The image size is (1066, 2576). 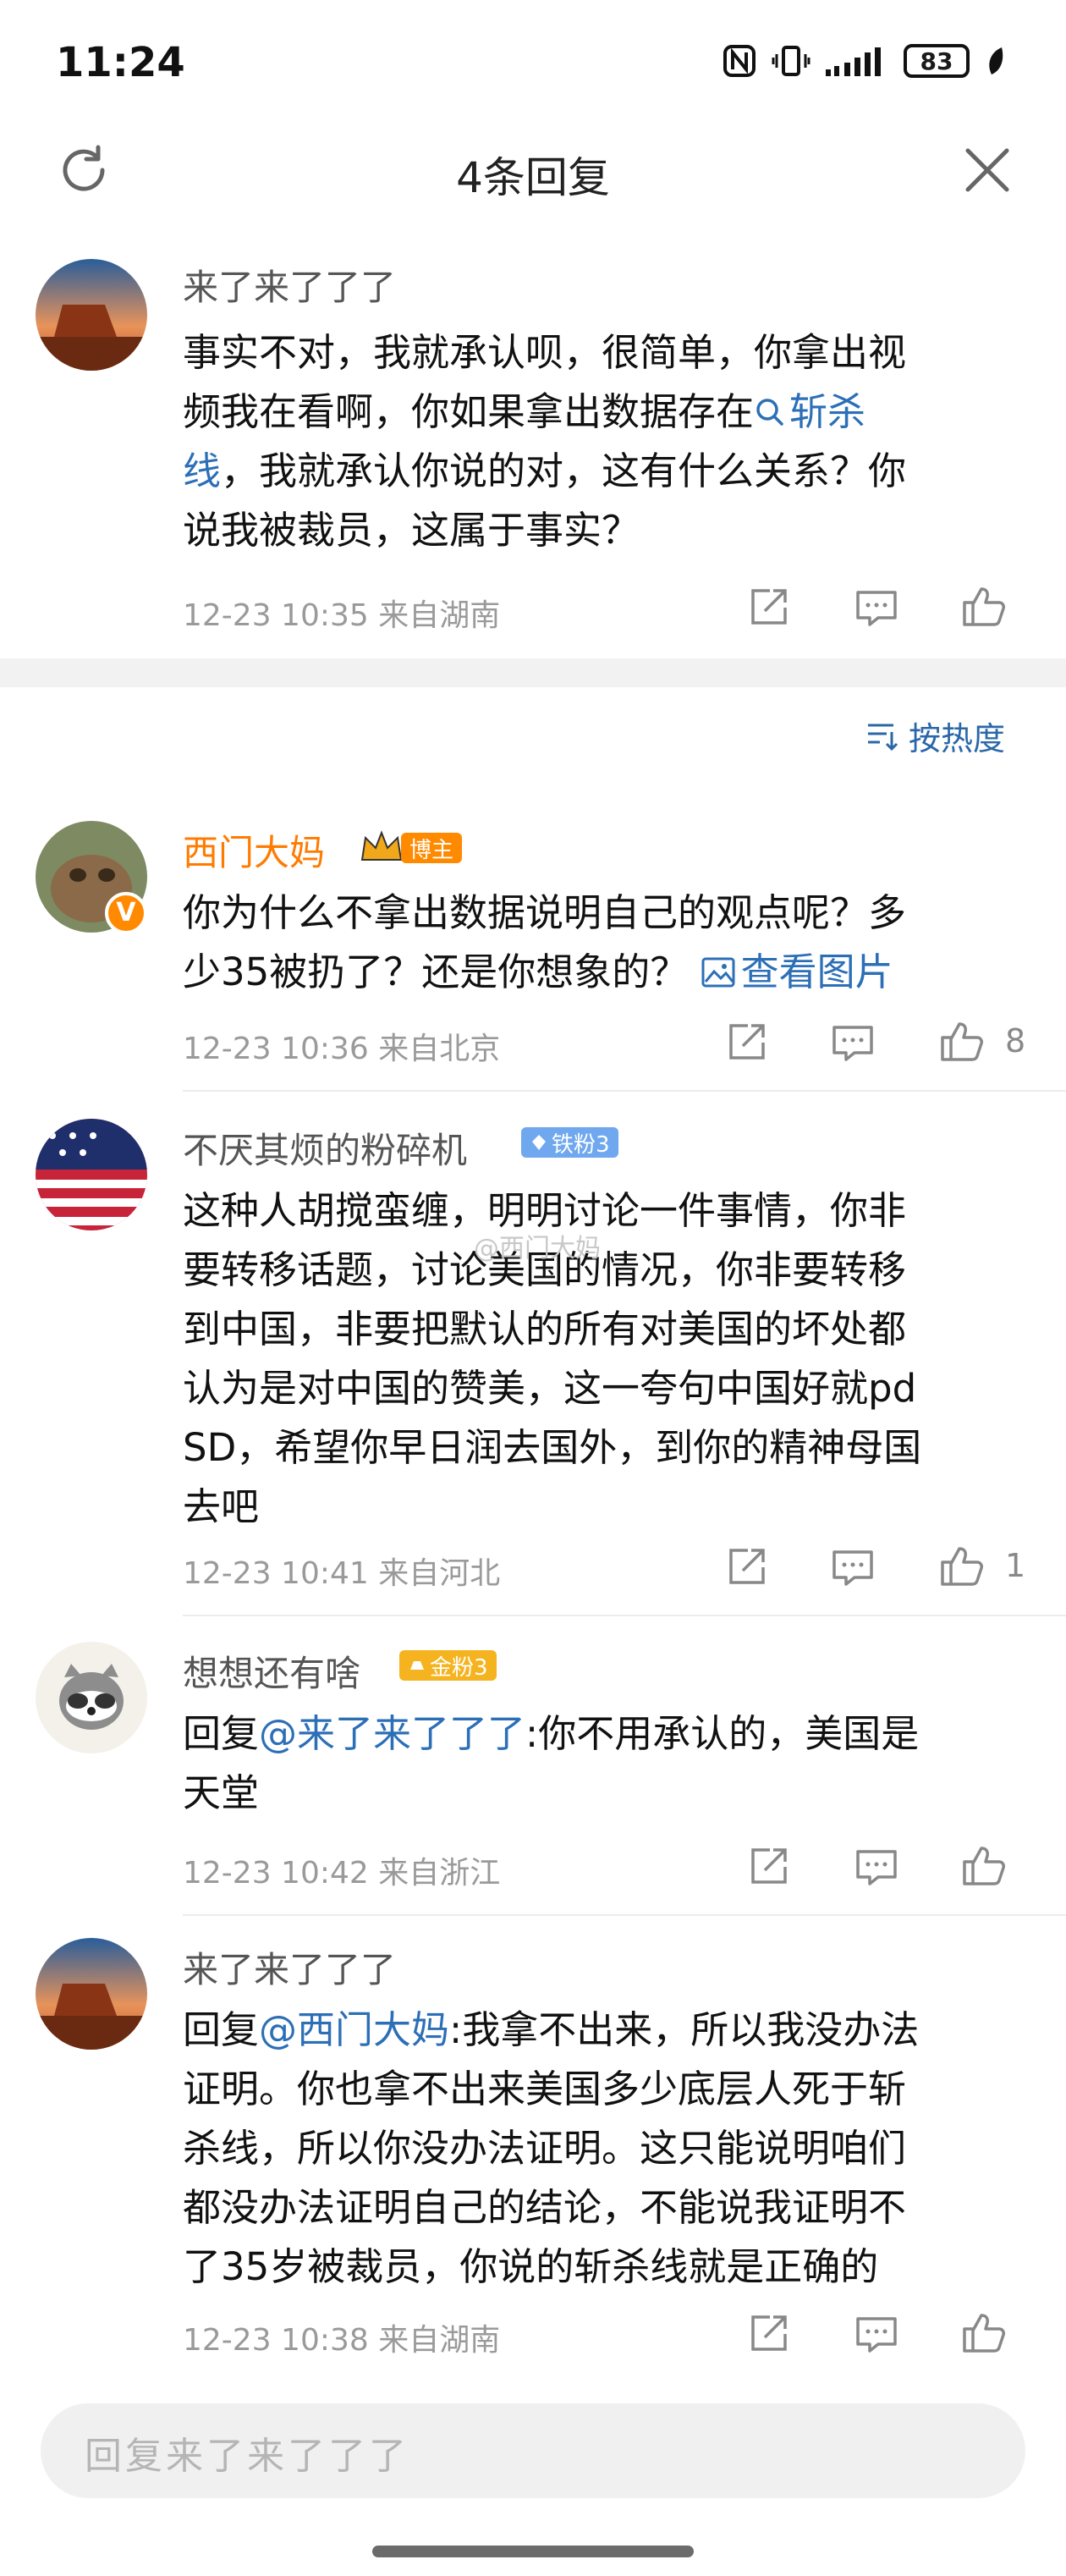 What do you see at coordinates (533, 672) in the screenshot?
I see `section-divider` at bounding box center [533, 672].